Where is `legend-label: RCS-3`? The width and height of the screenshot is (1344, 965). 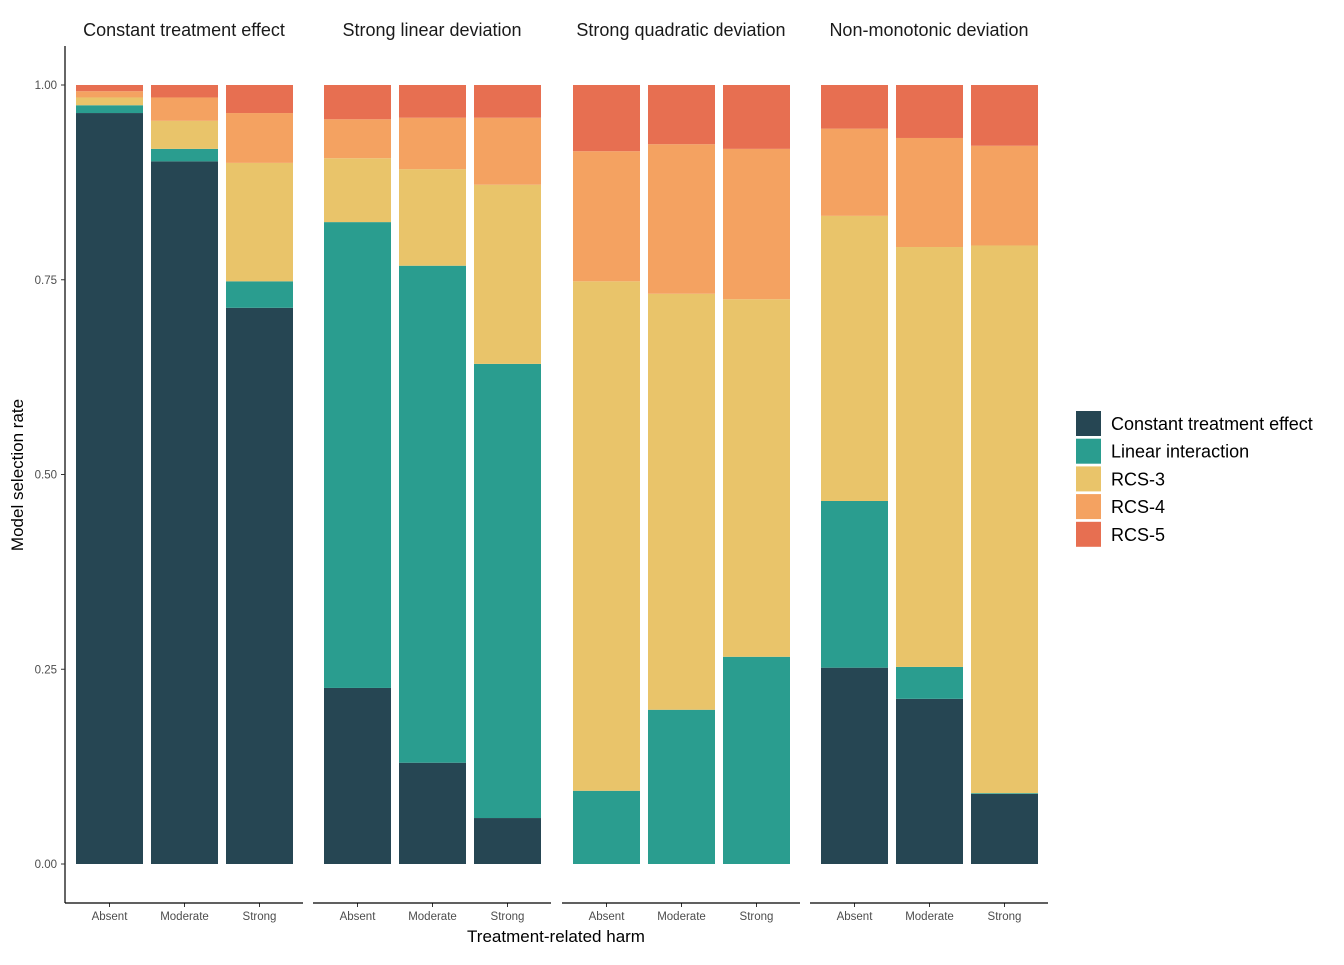 legend-label: RCS-3 is located at coordinates (1138, 479).